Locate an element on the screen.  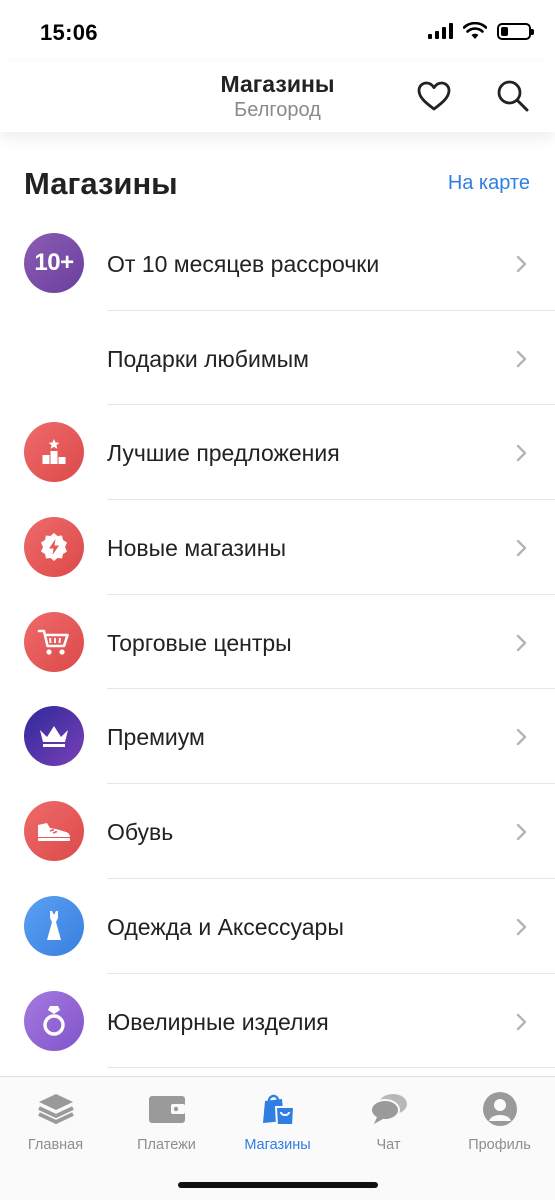
page-title: Магазины is located at coordinates (277, 84).